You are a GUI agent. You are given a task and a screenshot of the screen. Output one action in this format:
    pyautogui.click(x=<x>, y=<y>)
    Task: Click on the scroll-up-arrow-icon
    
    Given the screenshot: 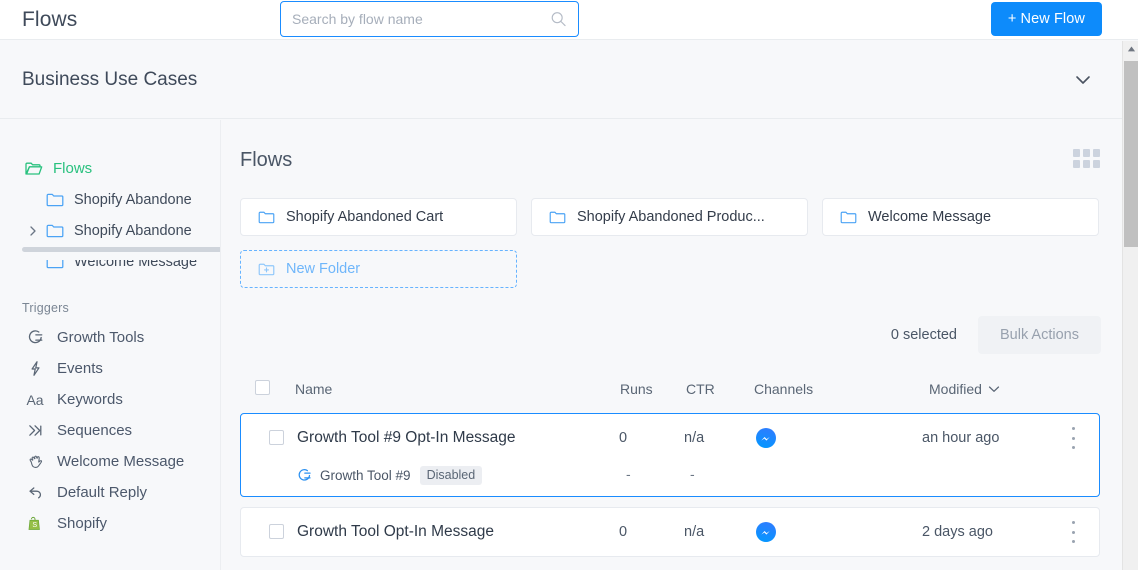 What is the action you would take?
    pyautogui.click(x=1130, y=49)
    